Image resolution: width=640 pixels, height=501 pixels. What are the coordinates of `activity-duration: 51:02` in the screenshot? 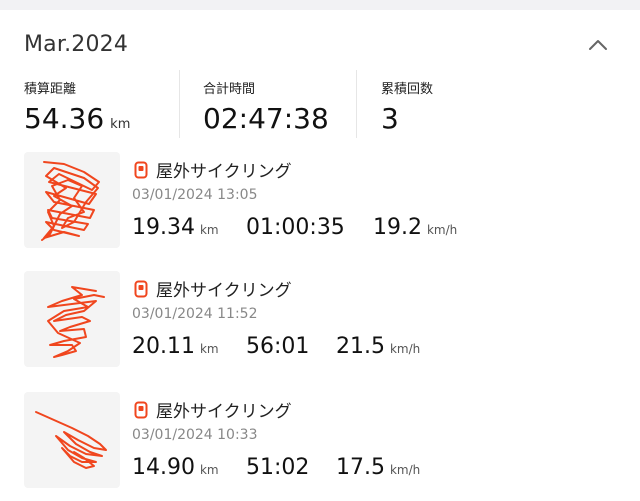 It's located at (278, 467).